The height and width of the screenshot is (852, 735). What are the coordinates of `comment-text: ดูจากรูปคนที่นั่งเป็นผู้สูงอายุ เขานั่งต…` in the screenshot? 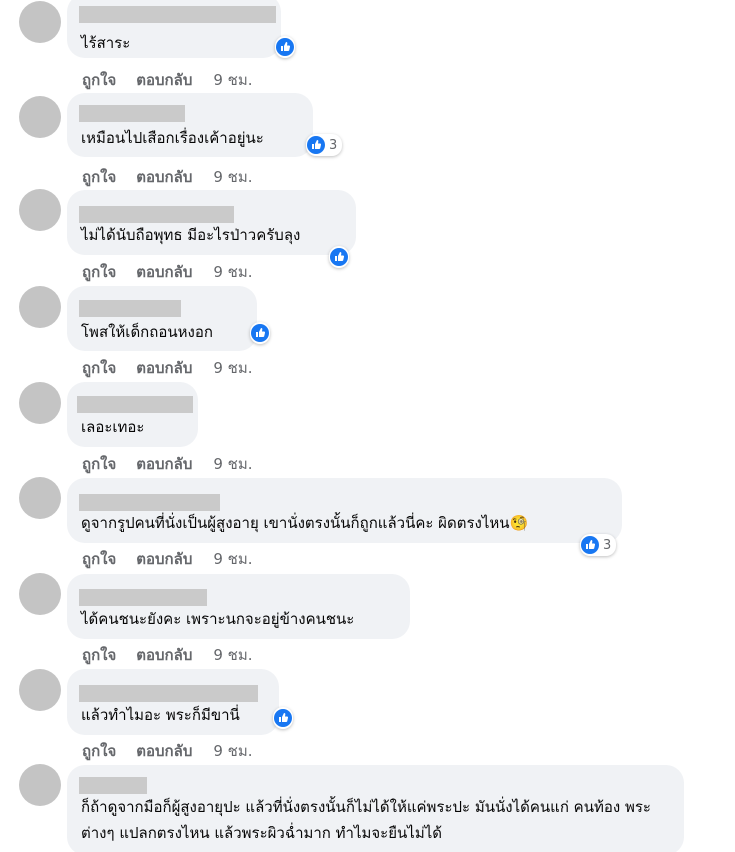 It's located at (305, 523).